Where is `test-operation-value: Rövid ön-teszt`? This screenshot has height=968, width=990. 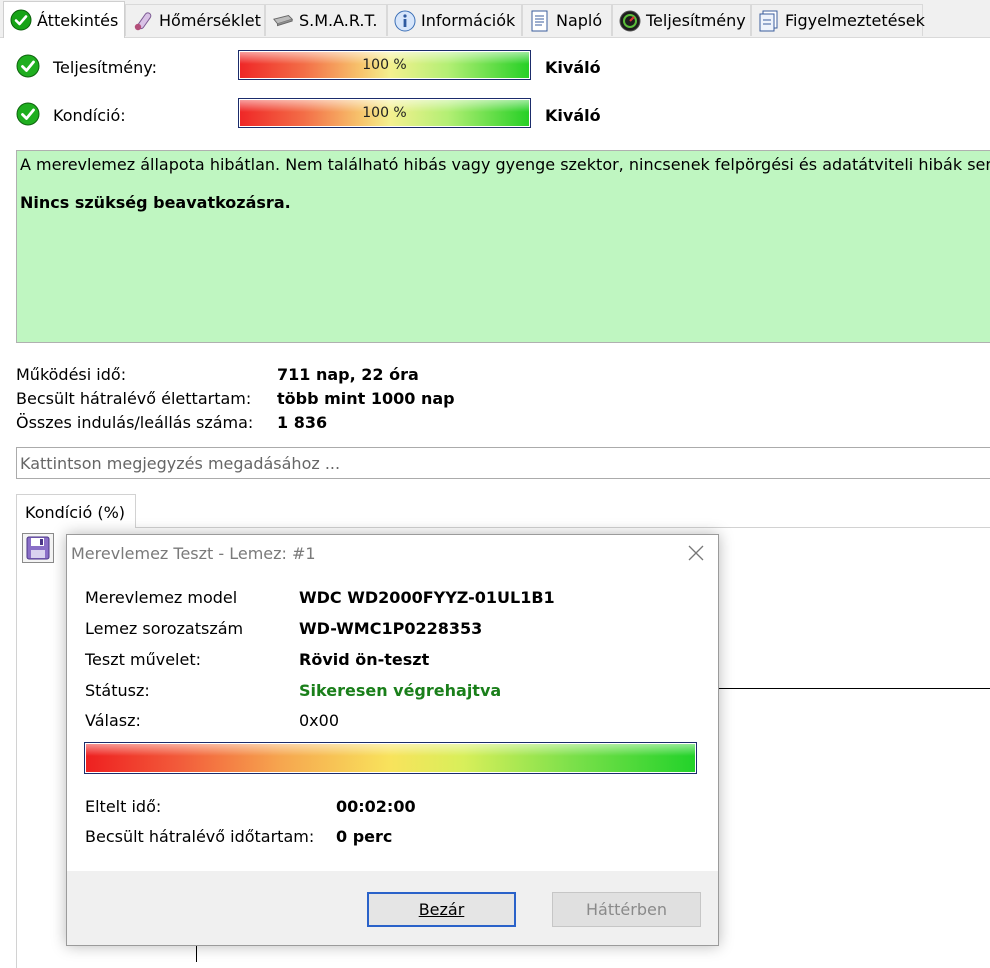 test-operation-value: Rövid ön-teszt is located at coordinates (364, 659).